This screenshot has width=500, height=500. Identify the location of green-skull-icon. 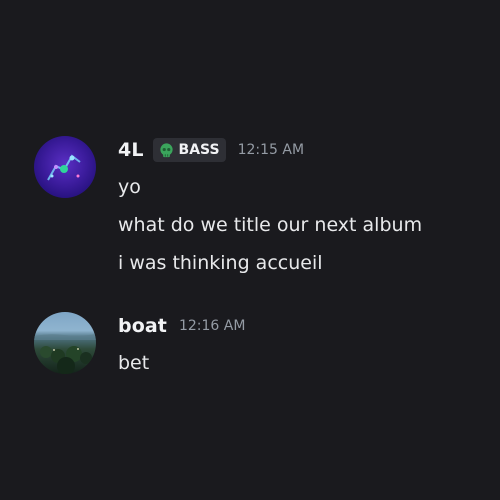
(166, 150).